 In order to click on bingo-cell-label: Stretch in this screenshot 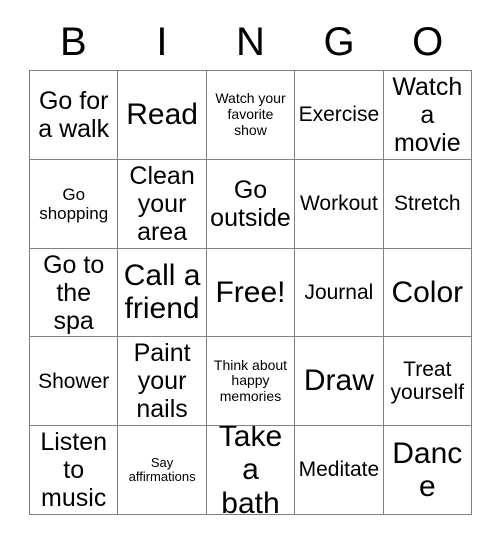, I will do `click(427, 203)`.